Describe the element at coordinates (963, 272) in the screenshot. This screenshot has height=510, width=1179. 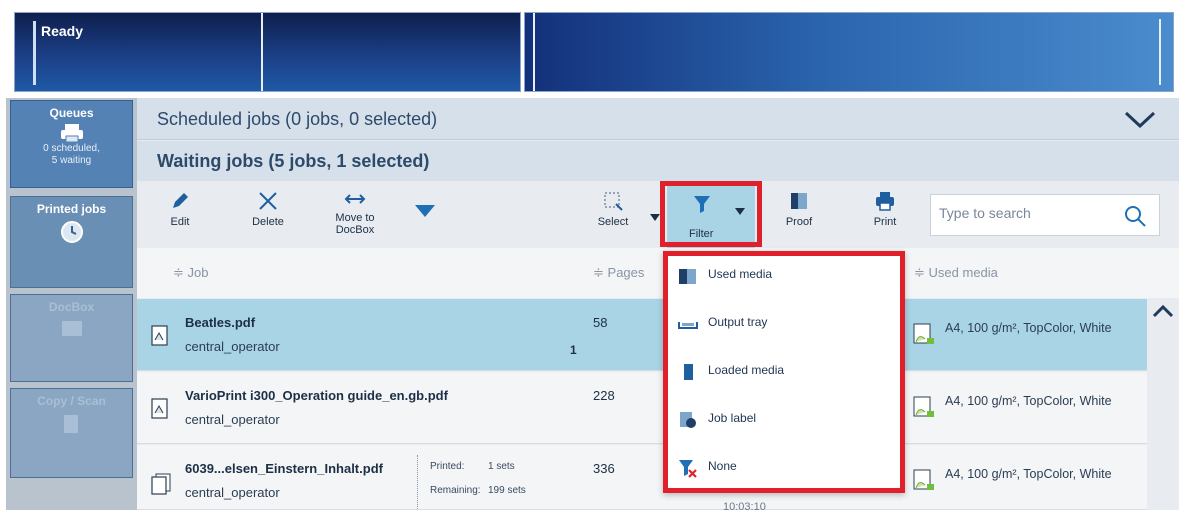
I see `column-used-media-label: Used media` at that location.